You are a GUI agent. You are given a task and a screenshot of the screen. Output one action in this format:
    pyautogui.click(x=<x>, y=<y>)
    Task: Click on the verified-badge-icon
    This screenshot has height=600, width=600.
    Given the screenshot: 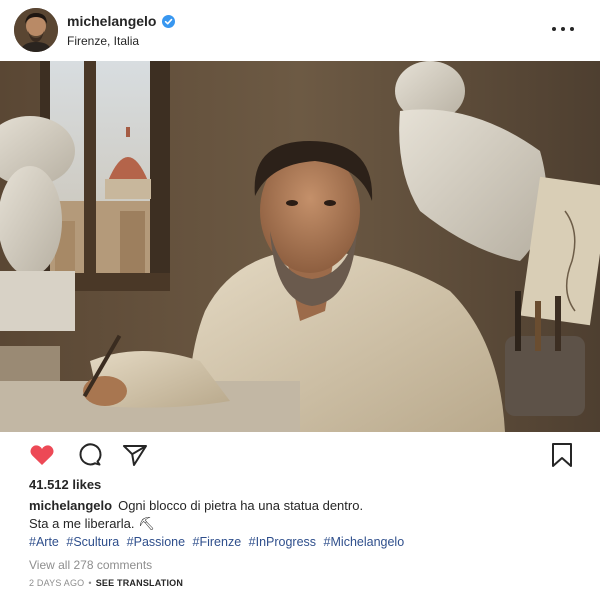 What is the action you would take?
    pyautogui.click(x=169, y=21)
    